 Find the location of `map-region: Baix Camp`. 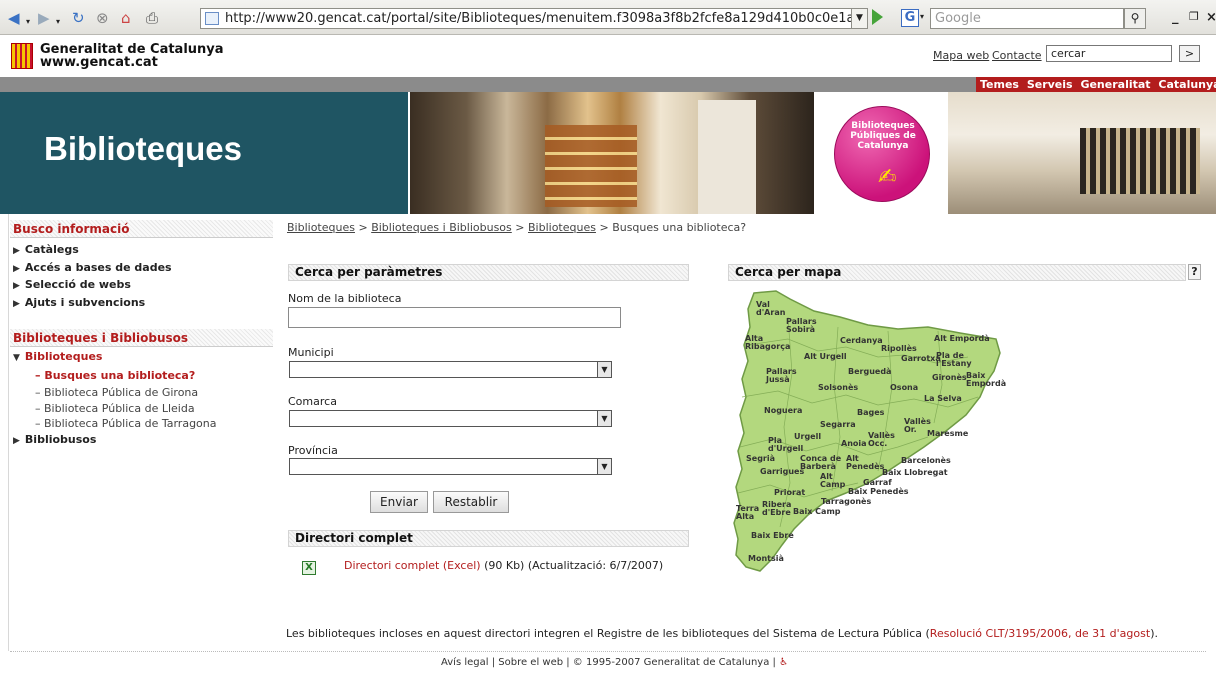

map-region: Baix Camp is located at coordinates (817, 512).